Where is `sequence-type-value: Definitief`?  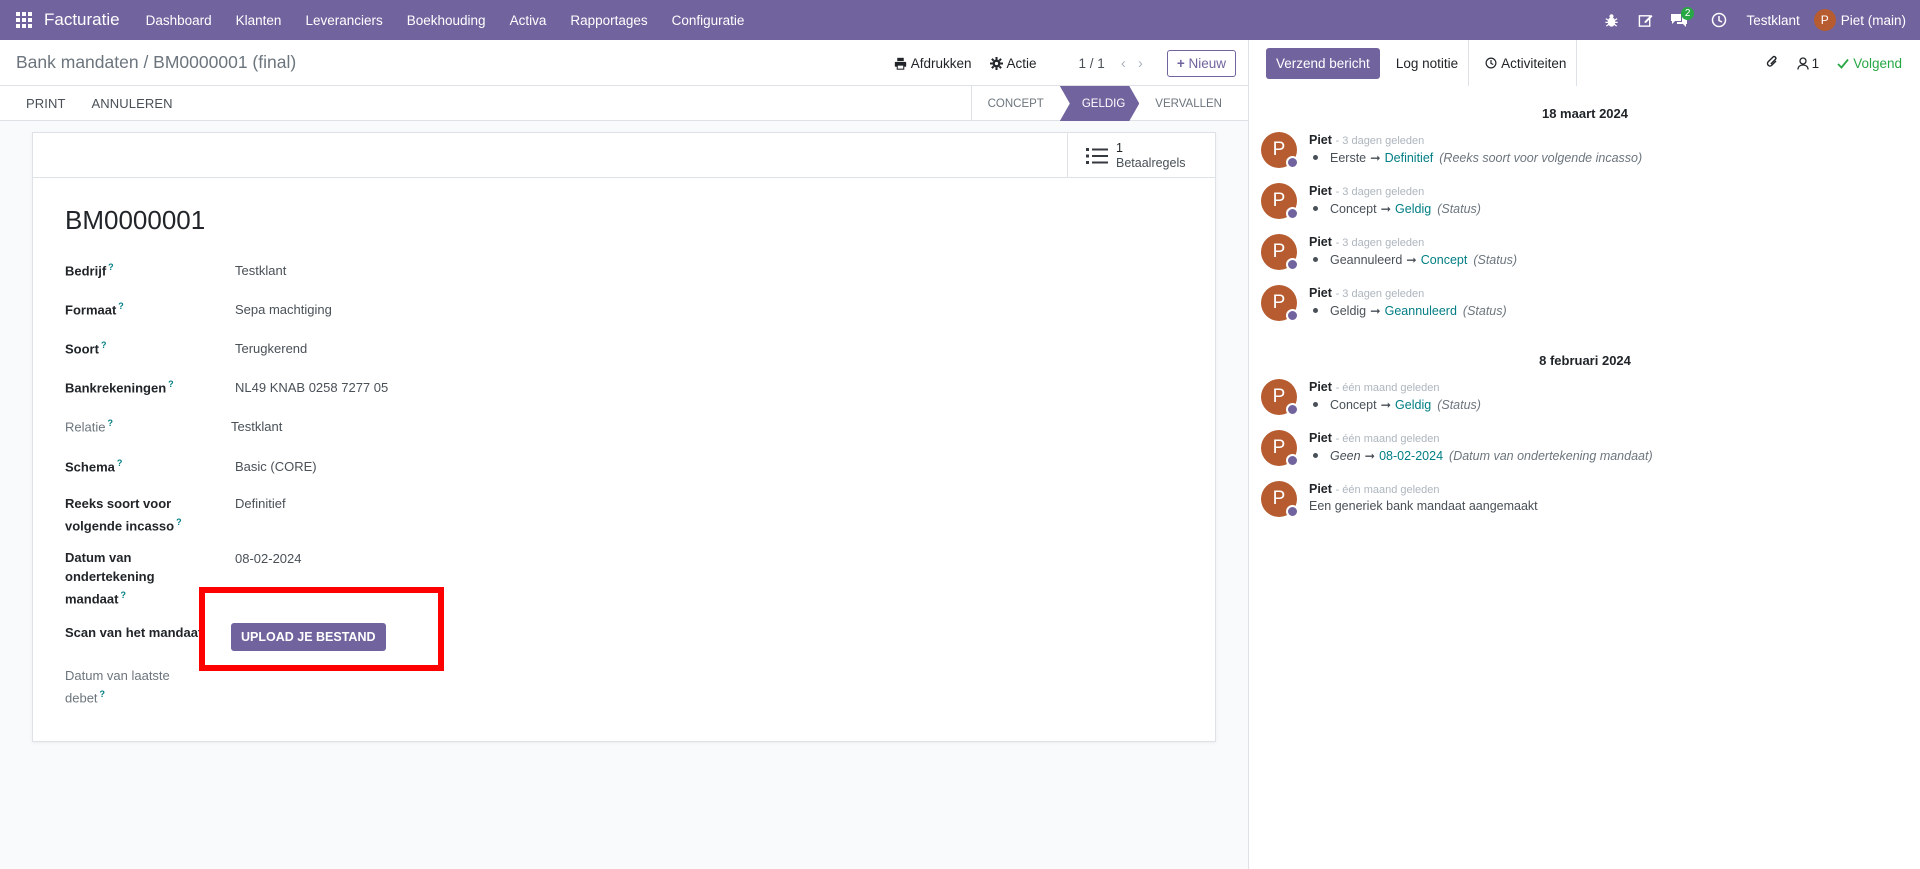 sequence-type-value: Definitief is located at coordinates (260, 514).